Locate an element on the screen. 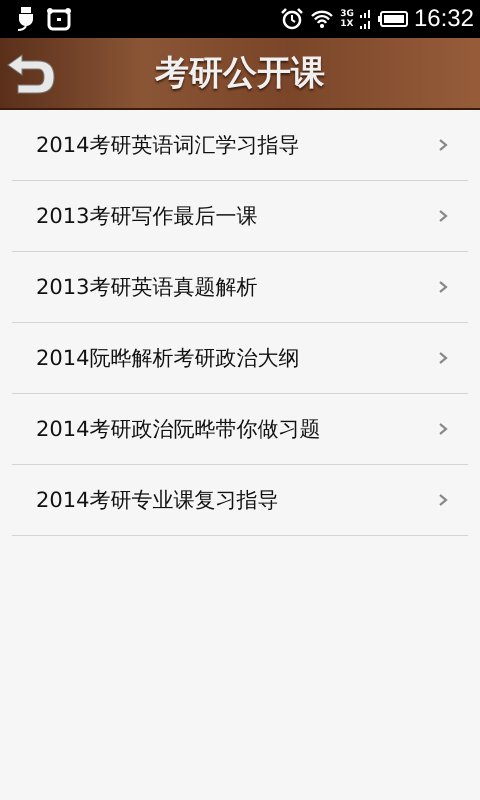  signal-icon is located at coordinates (366, 19).